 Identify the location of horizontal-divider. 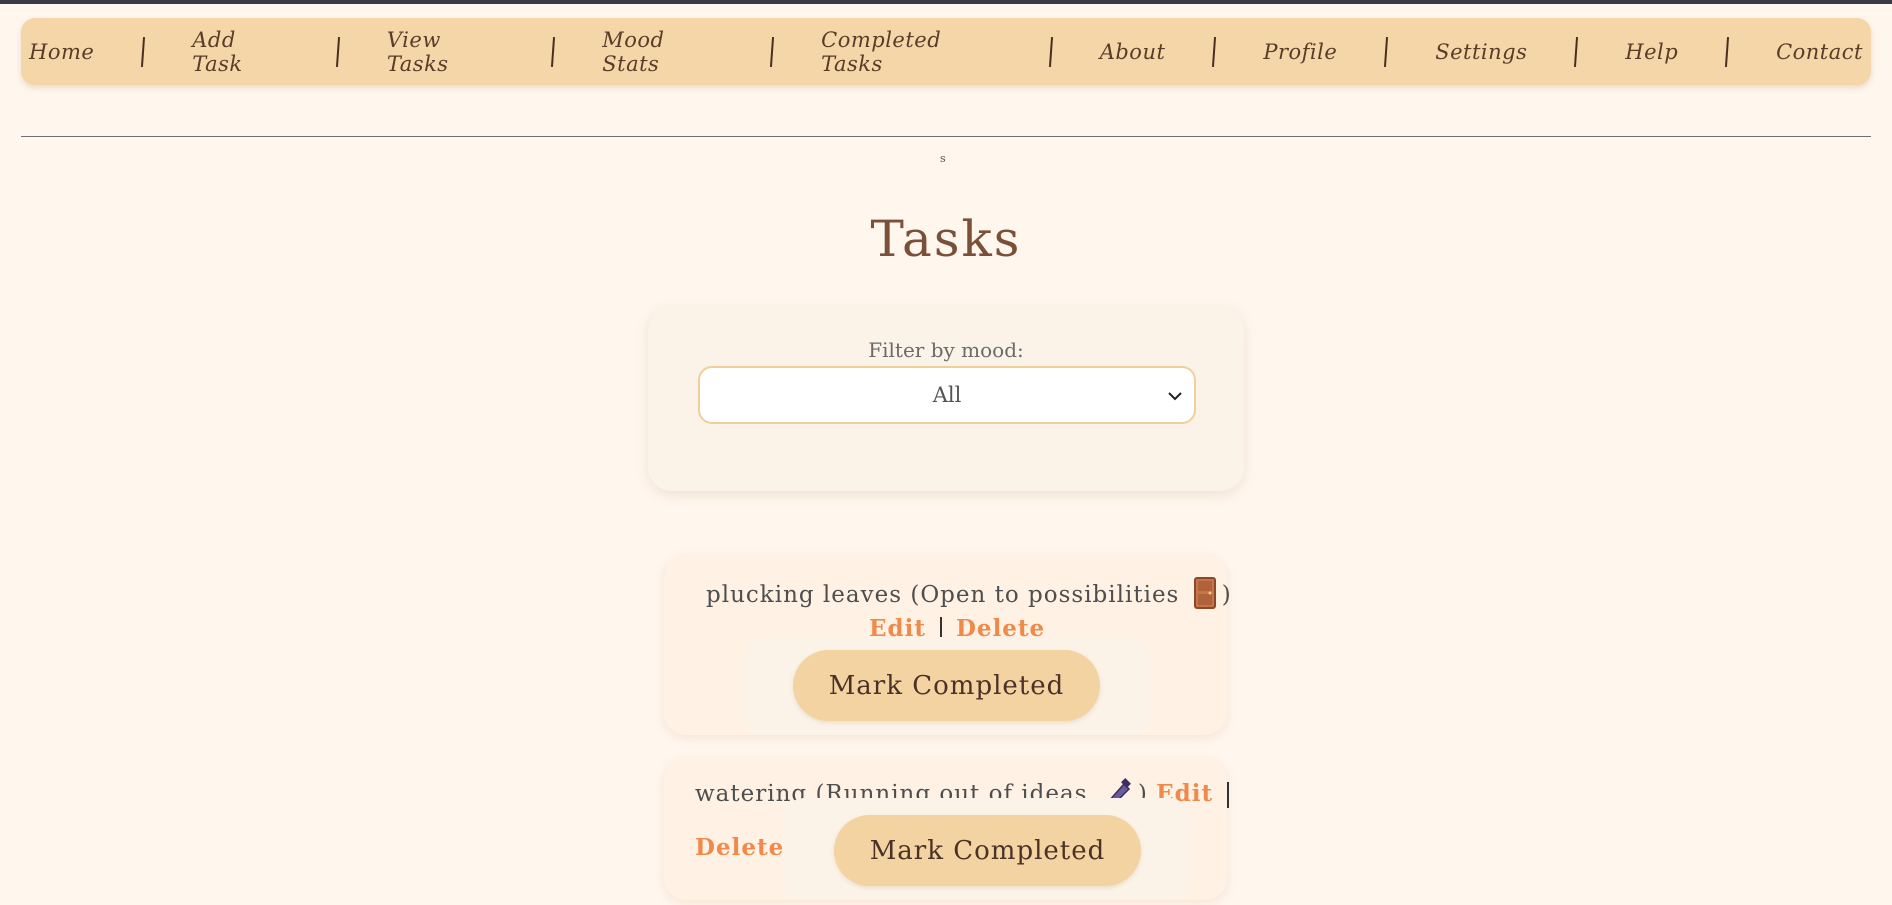
(946, 136).